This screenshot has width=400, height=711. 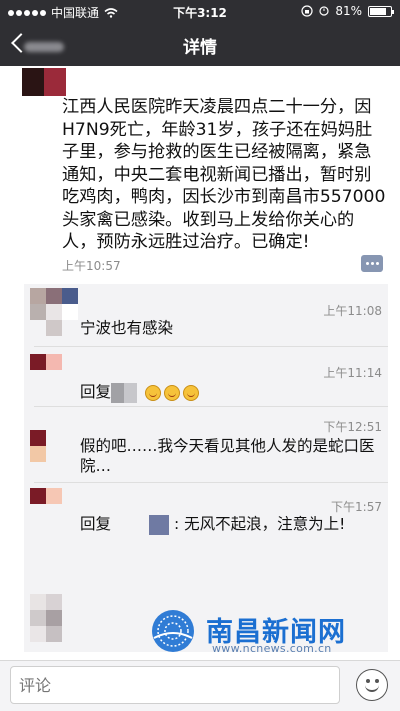 What do you see at coordinates (200, 11) in the screenshot?
I see `status-bar: 中国联通 下午3:12 81%` at bounding box center [200, 11].